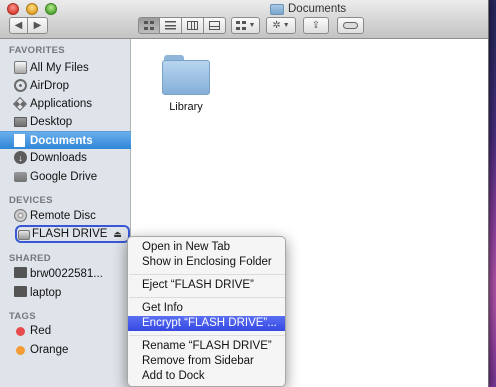 This screenshot has width=496, height=387. Describe the element at coordinates (19, 140) in the screenshot. I see `documents-icon` at that location.